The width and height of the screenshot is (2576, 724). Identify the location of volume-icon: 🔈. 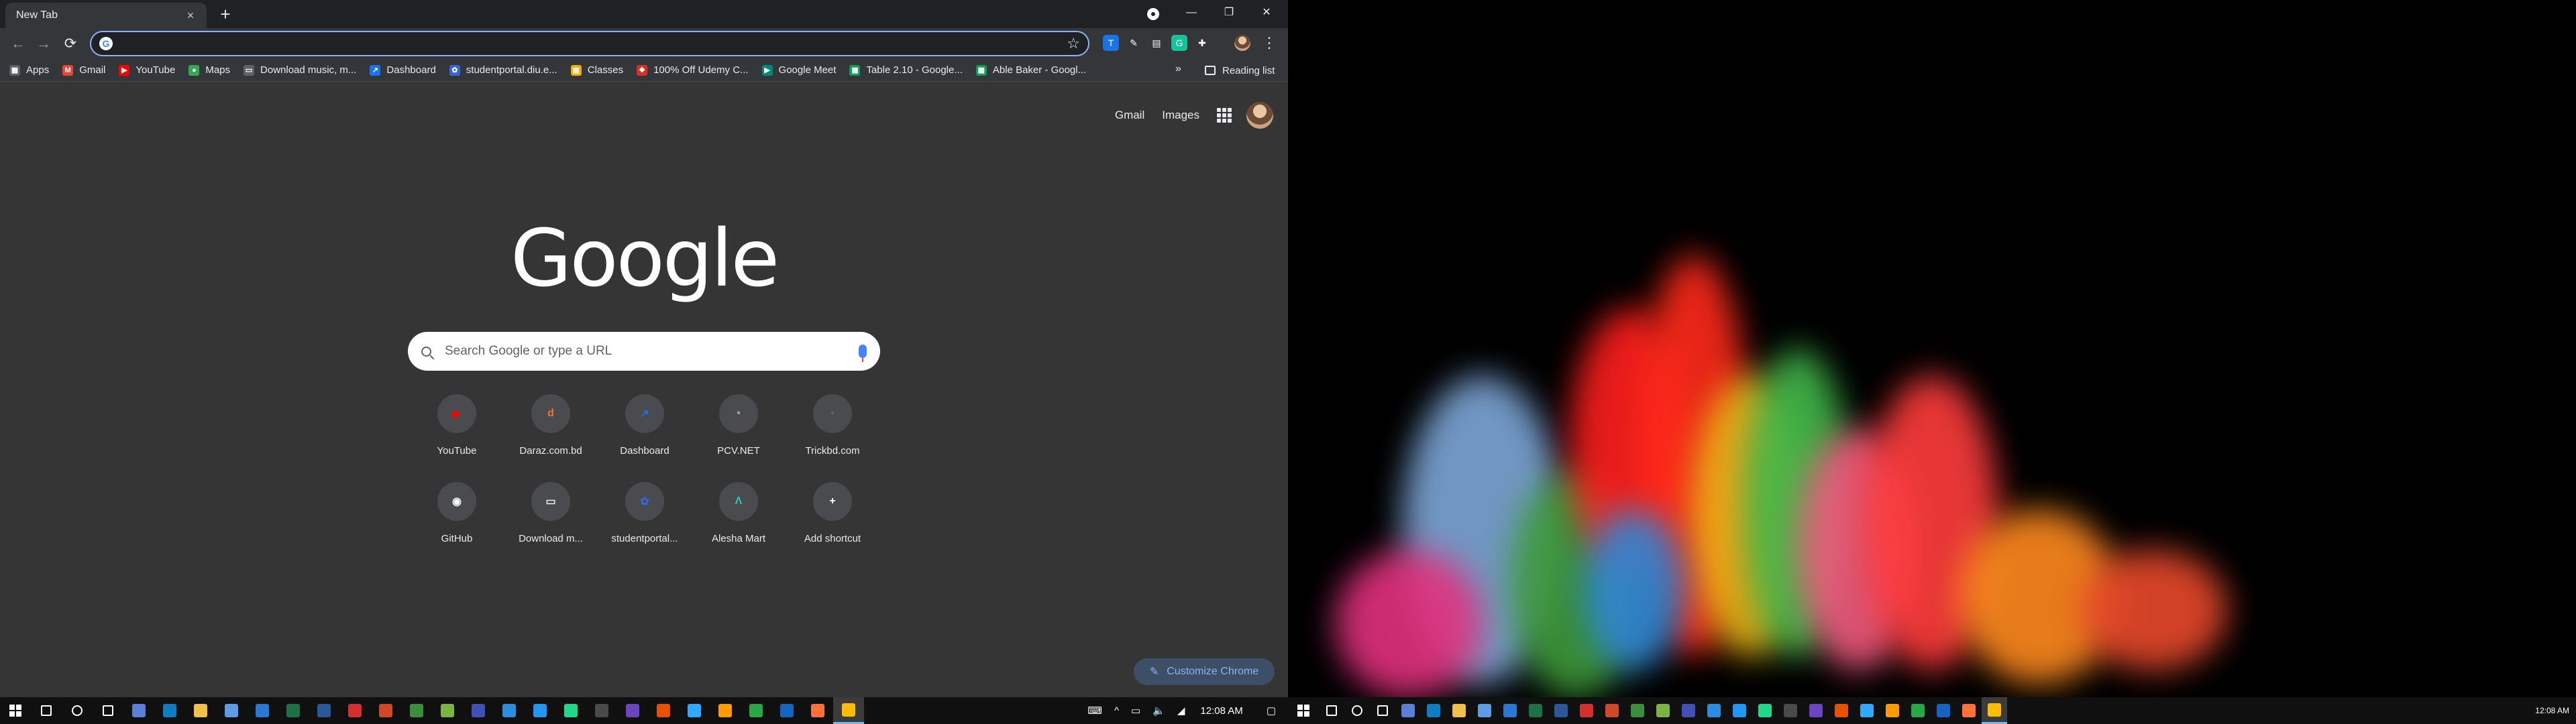
(1158, 711).